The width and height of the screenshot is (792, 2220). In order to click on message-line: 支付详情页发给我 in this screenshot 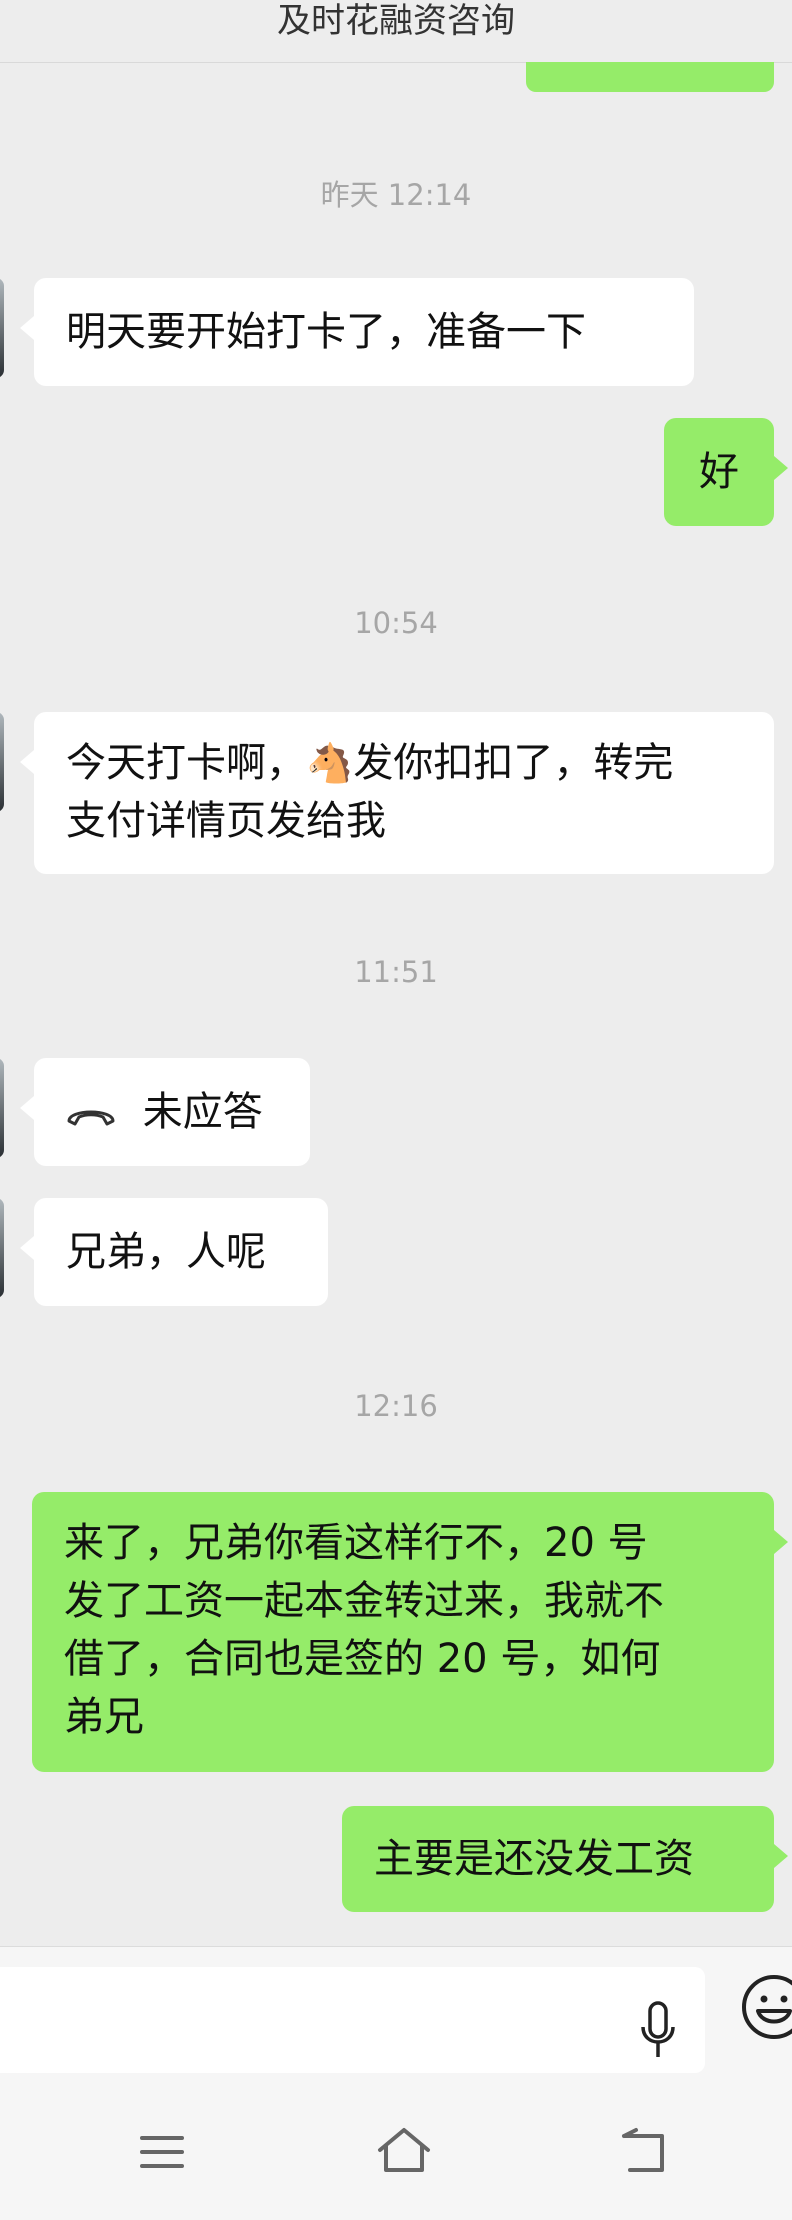, I will do `click(226, 821)`.